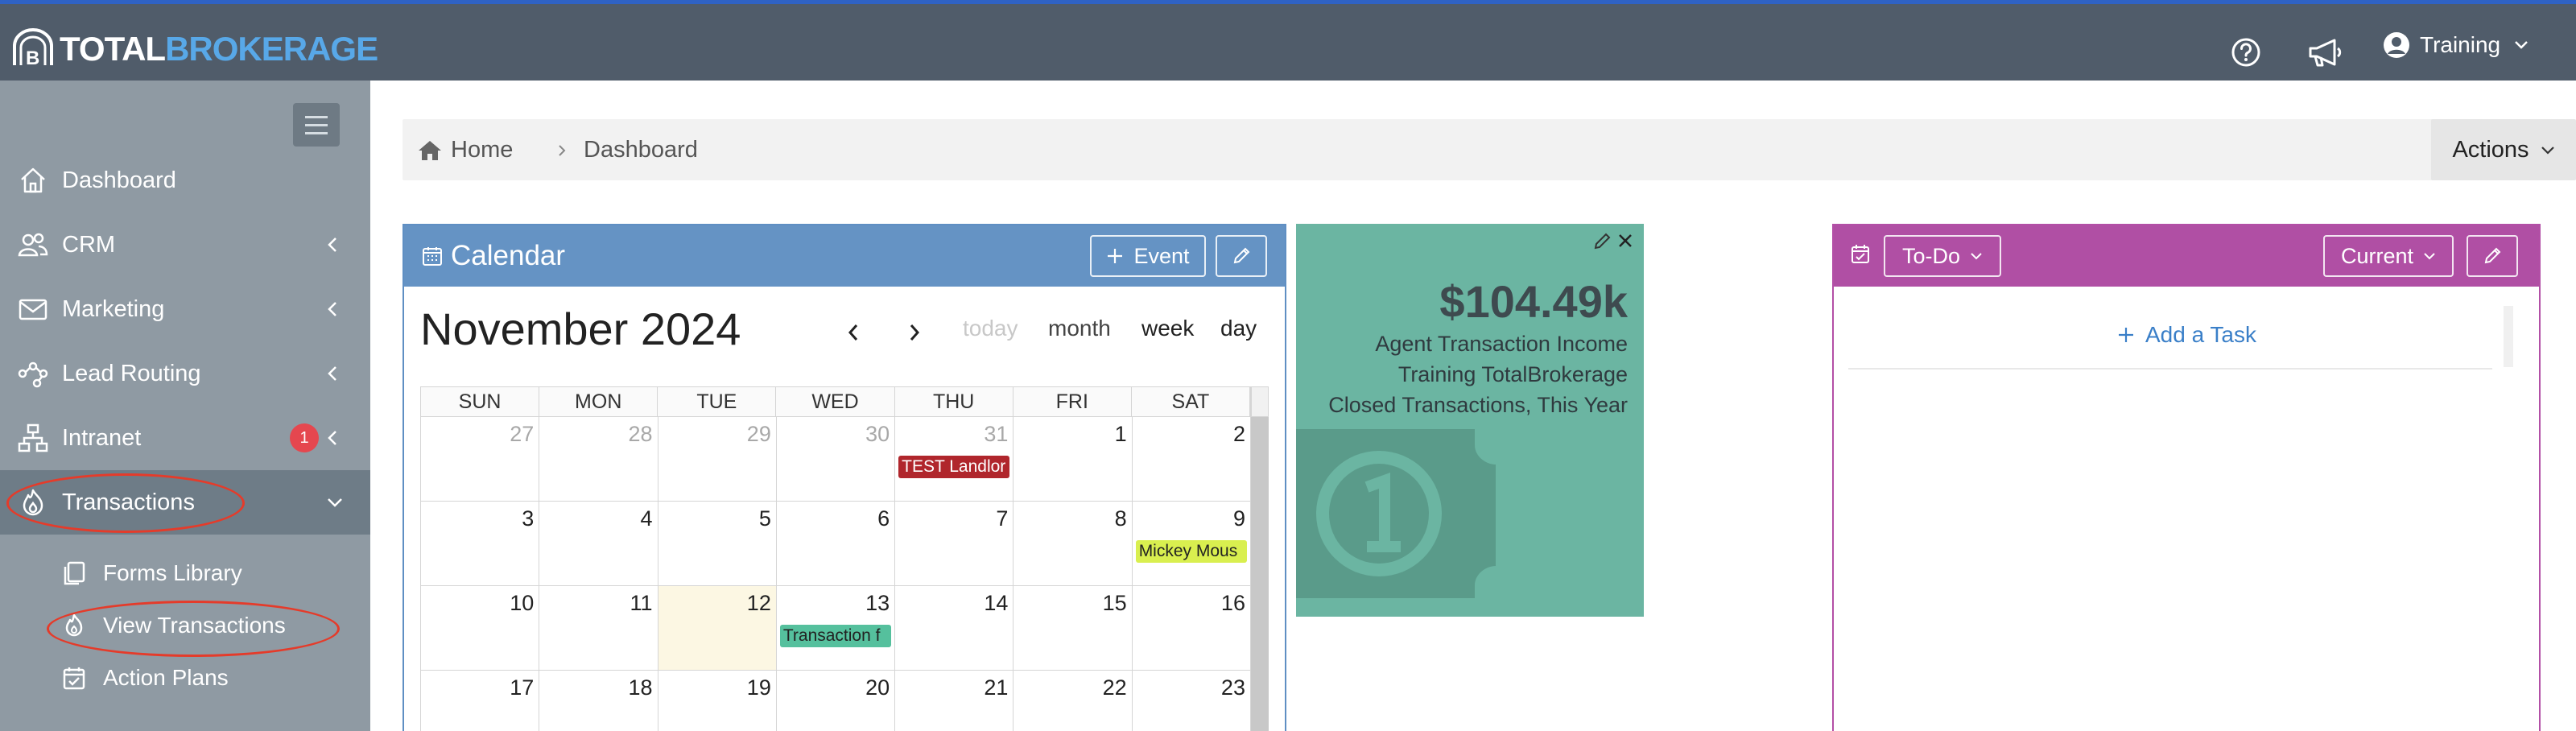  Describe the element at coordinates (2508, 336) in the screenshot. I see `todo-scrollbar` at that location.